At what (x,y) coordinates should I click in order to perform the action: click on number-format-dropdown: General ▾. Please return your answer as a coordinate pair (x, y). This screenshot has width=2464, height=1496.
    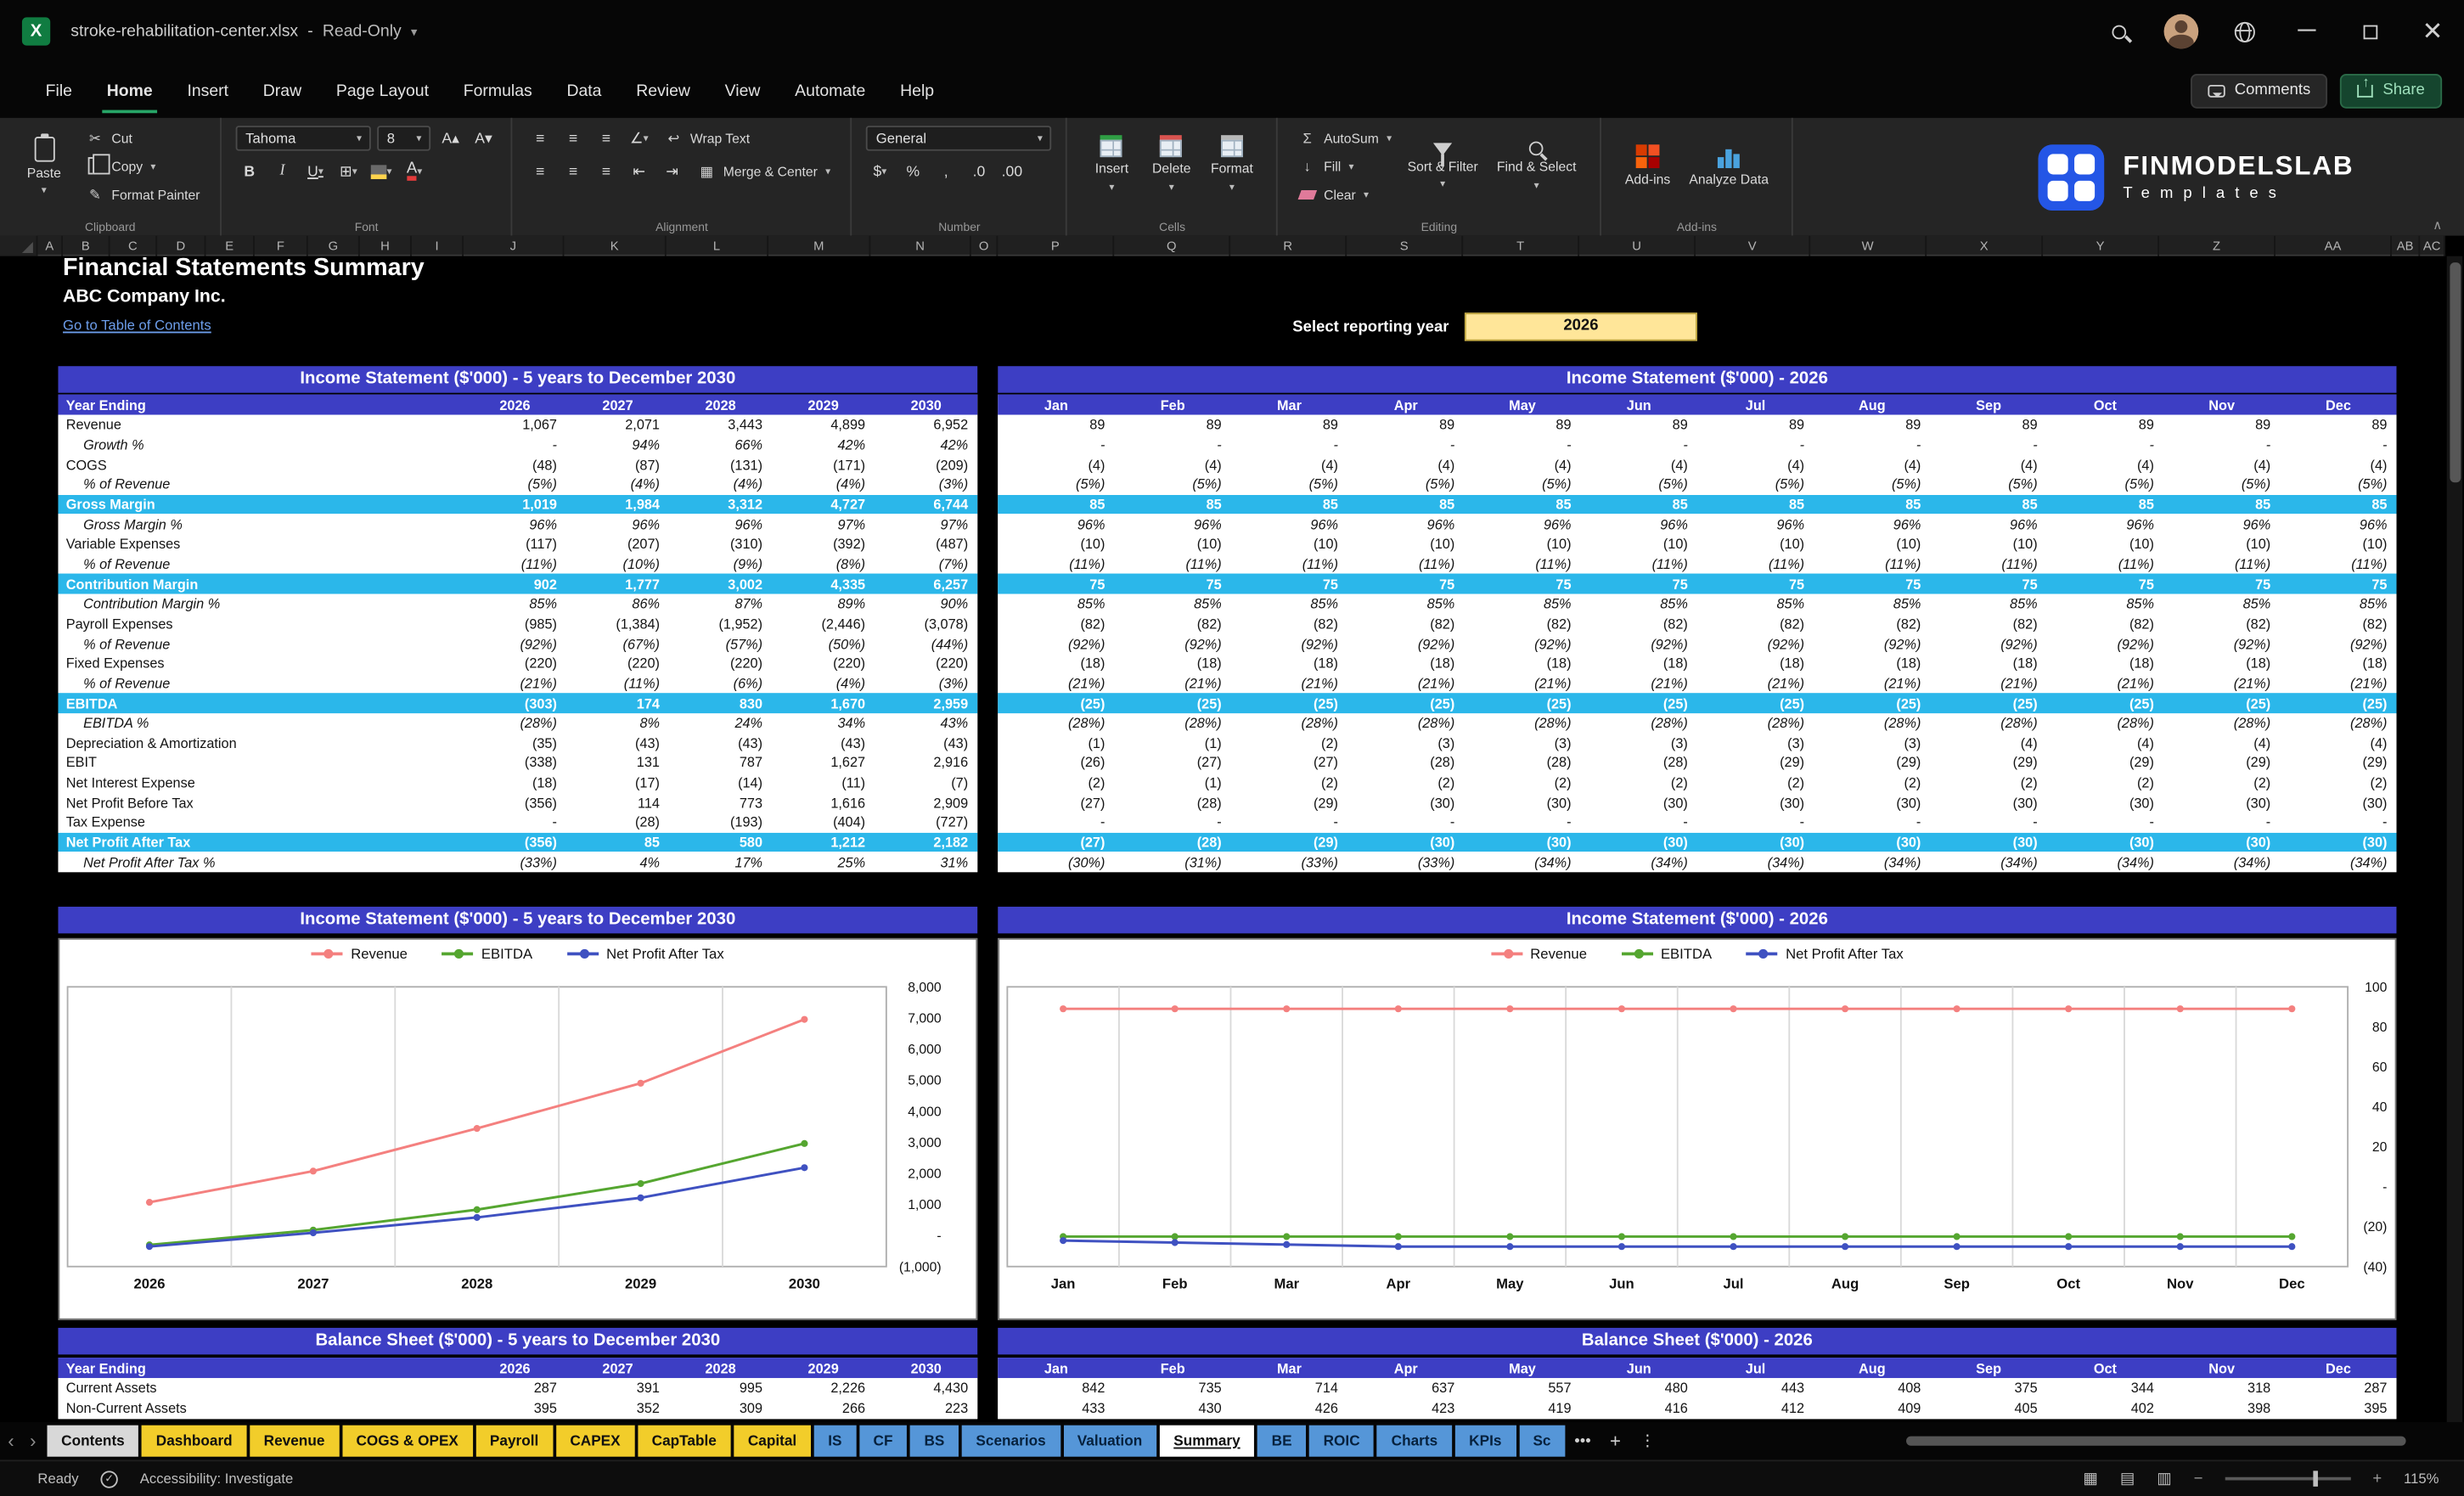
    Looking at the image, I should click on (959, 138).